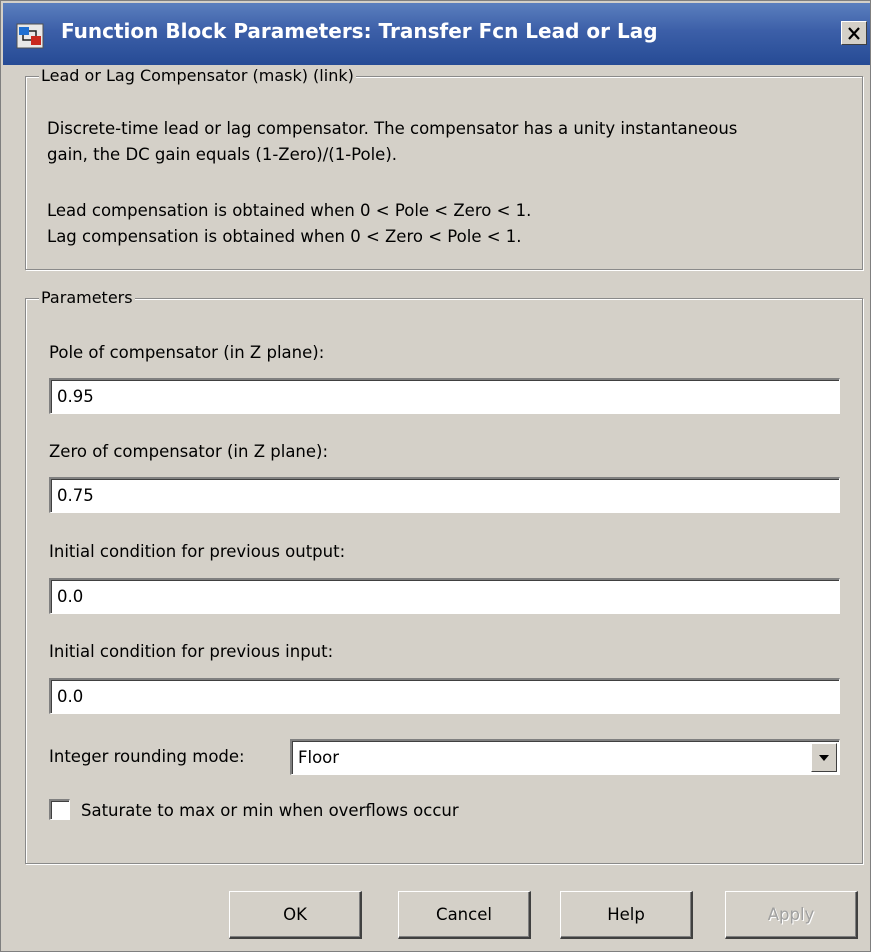  I want to click on dropdown-button, so click(824, 757).